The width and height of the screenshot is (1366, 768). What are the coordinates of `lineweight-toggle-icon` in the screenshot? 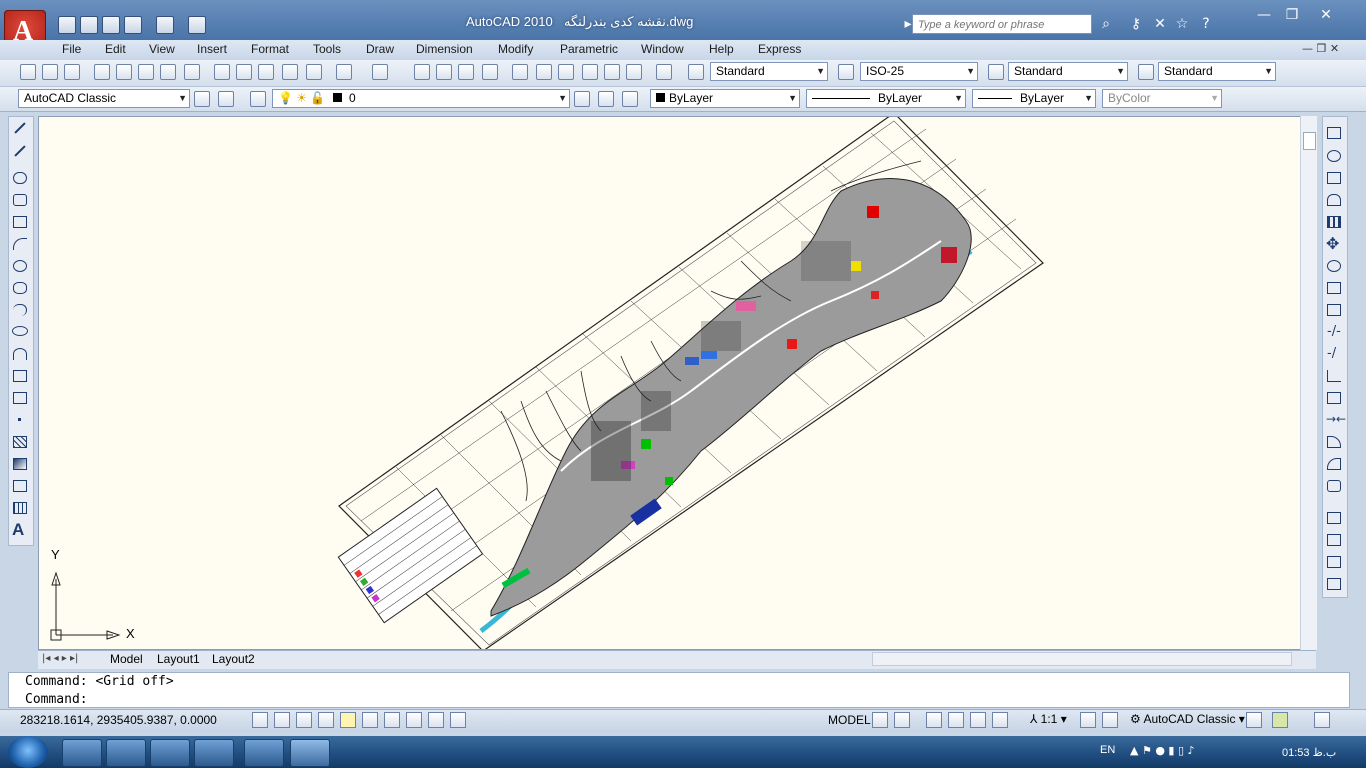 It's located at (436, 720).